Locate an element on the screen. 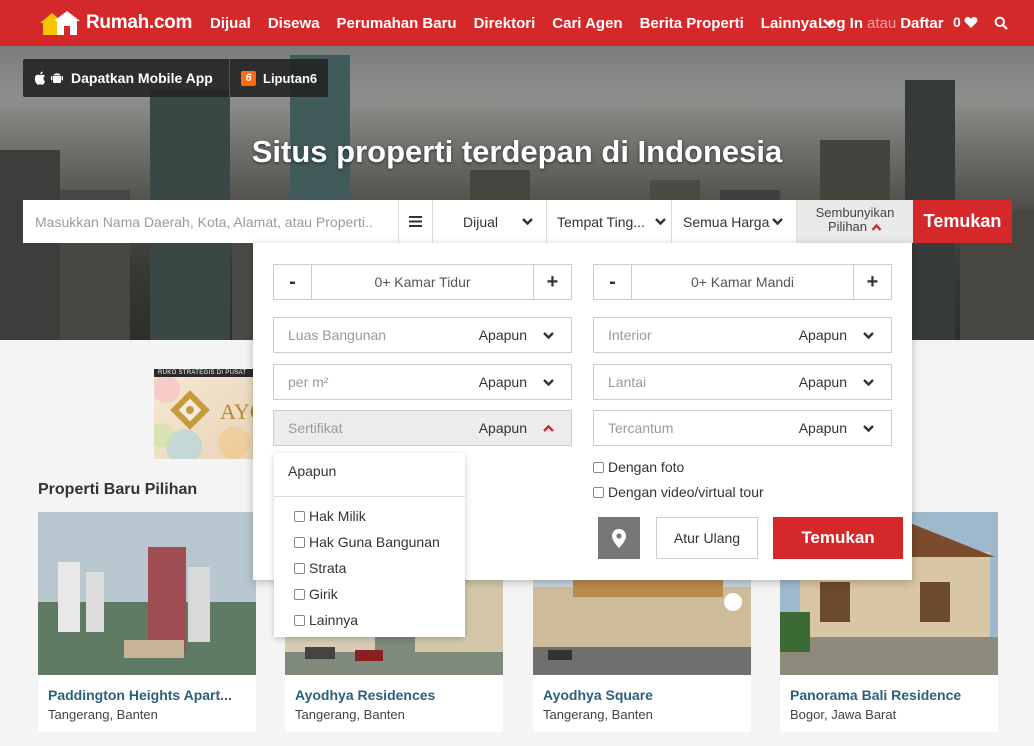  ad-banner: RUKO STRATEGIS DI PUSAT AYO is located at coordinates (204, 414).